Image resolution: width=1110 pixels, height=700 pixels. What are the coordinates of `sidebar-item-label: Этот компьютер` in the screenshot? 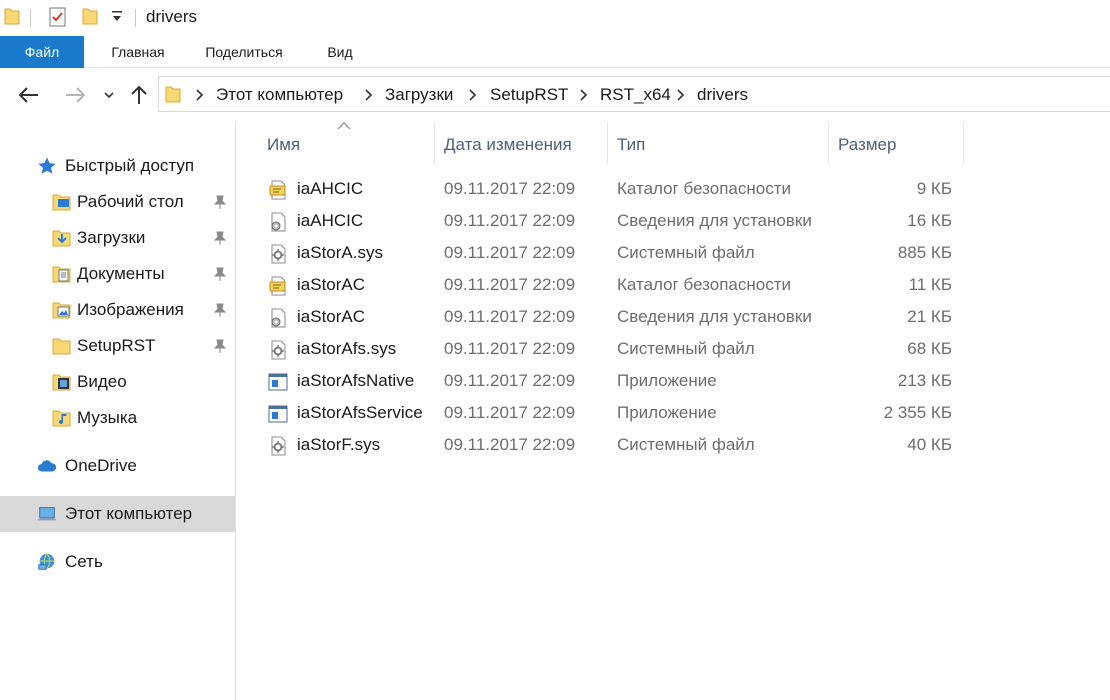 It's located at (129, 513).